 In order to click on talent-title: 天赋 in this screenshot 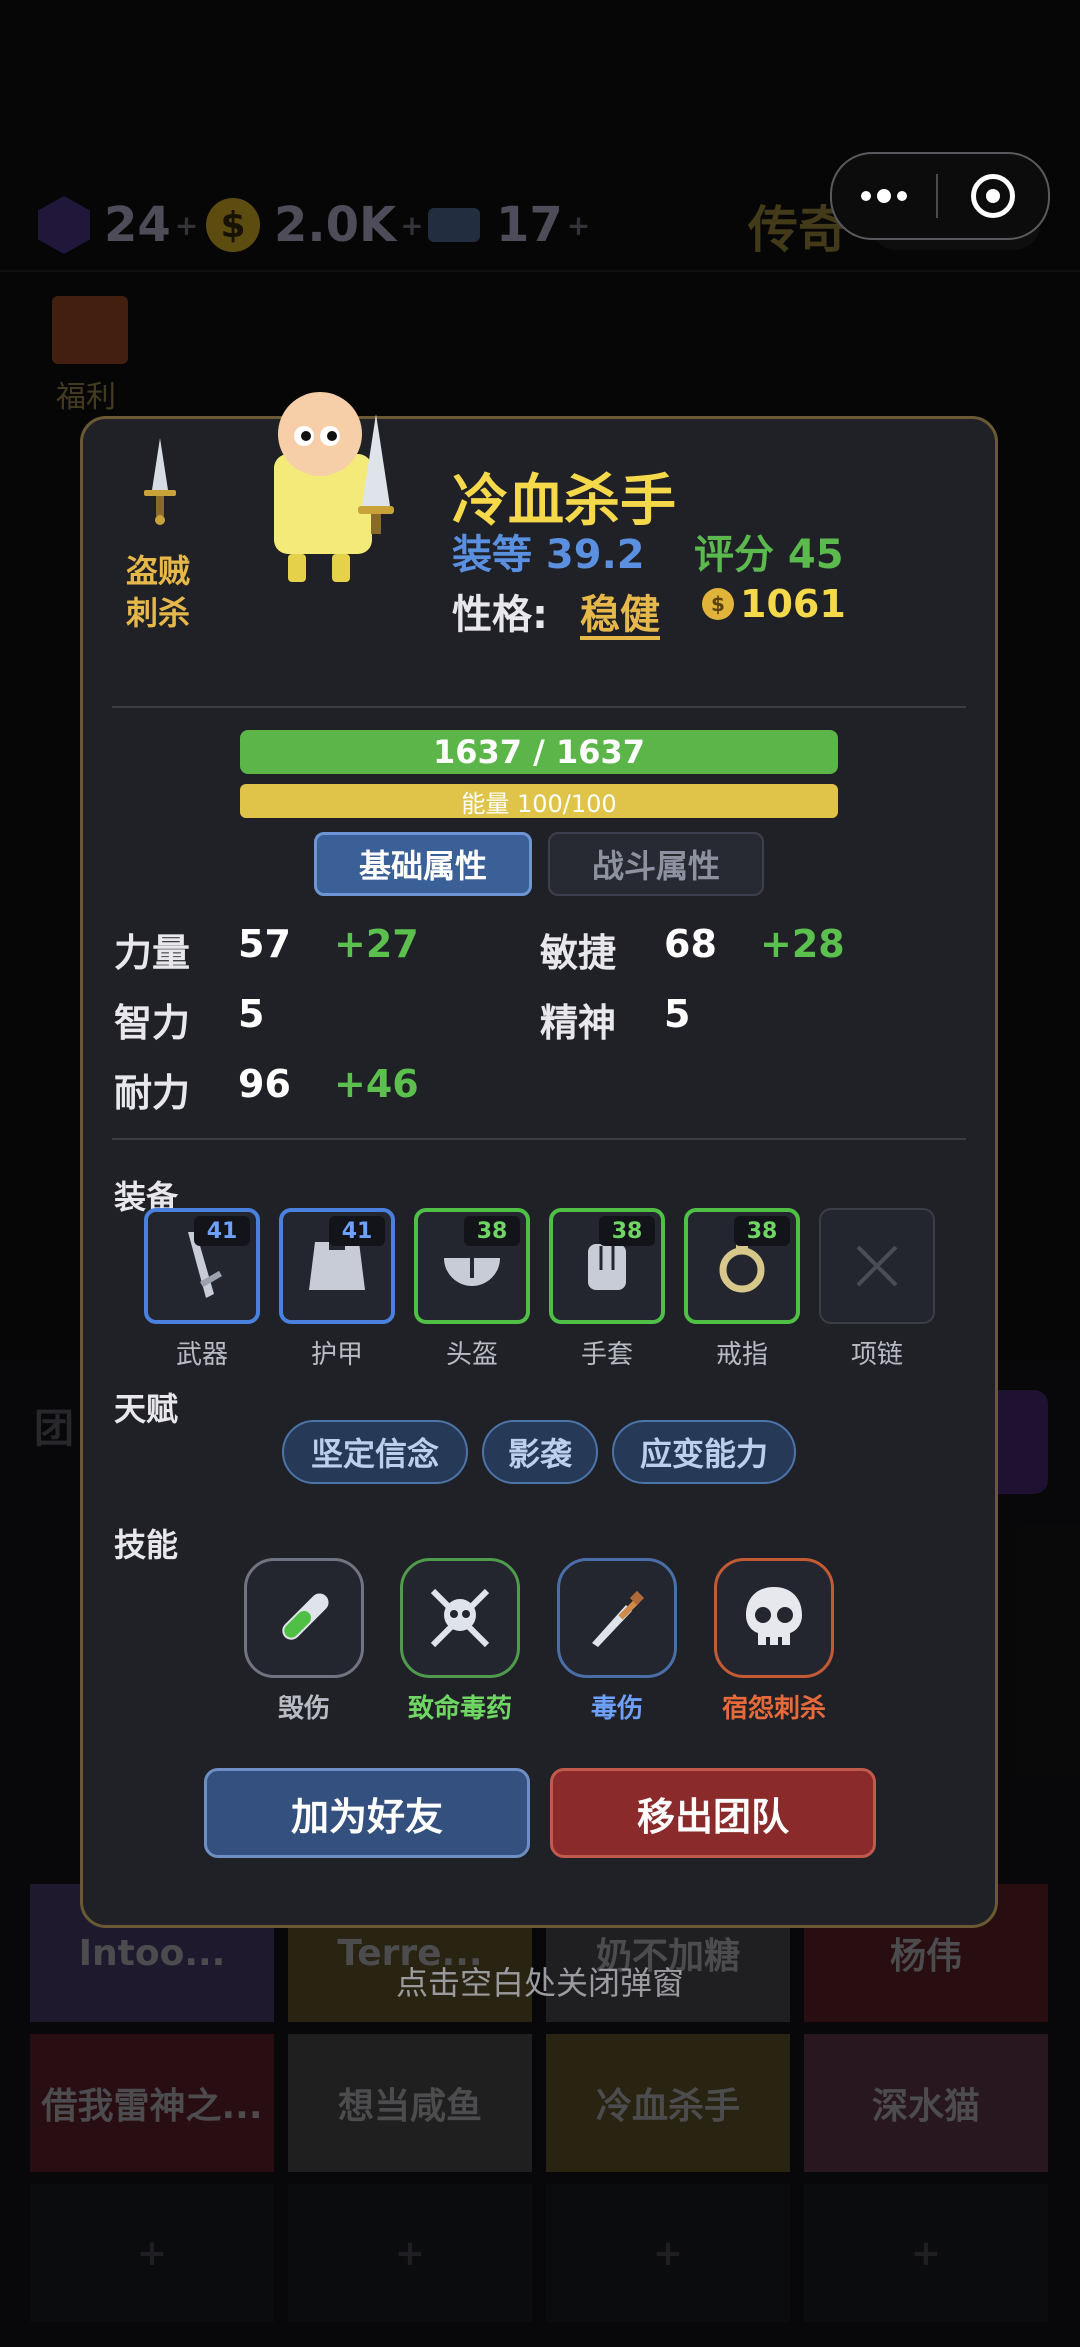, I will do `click(146, 1409)`.